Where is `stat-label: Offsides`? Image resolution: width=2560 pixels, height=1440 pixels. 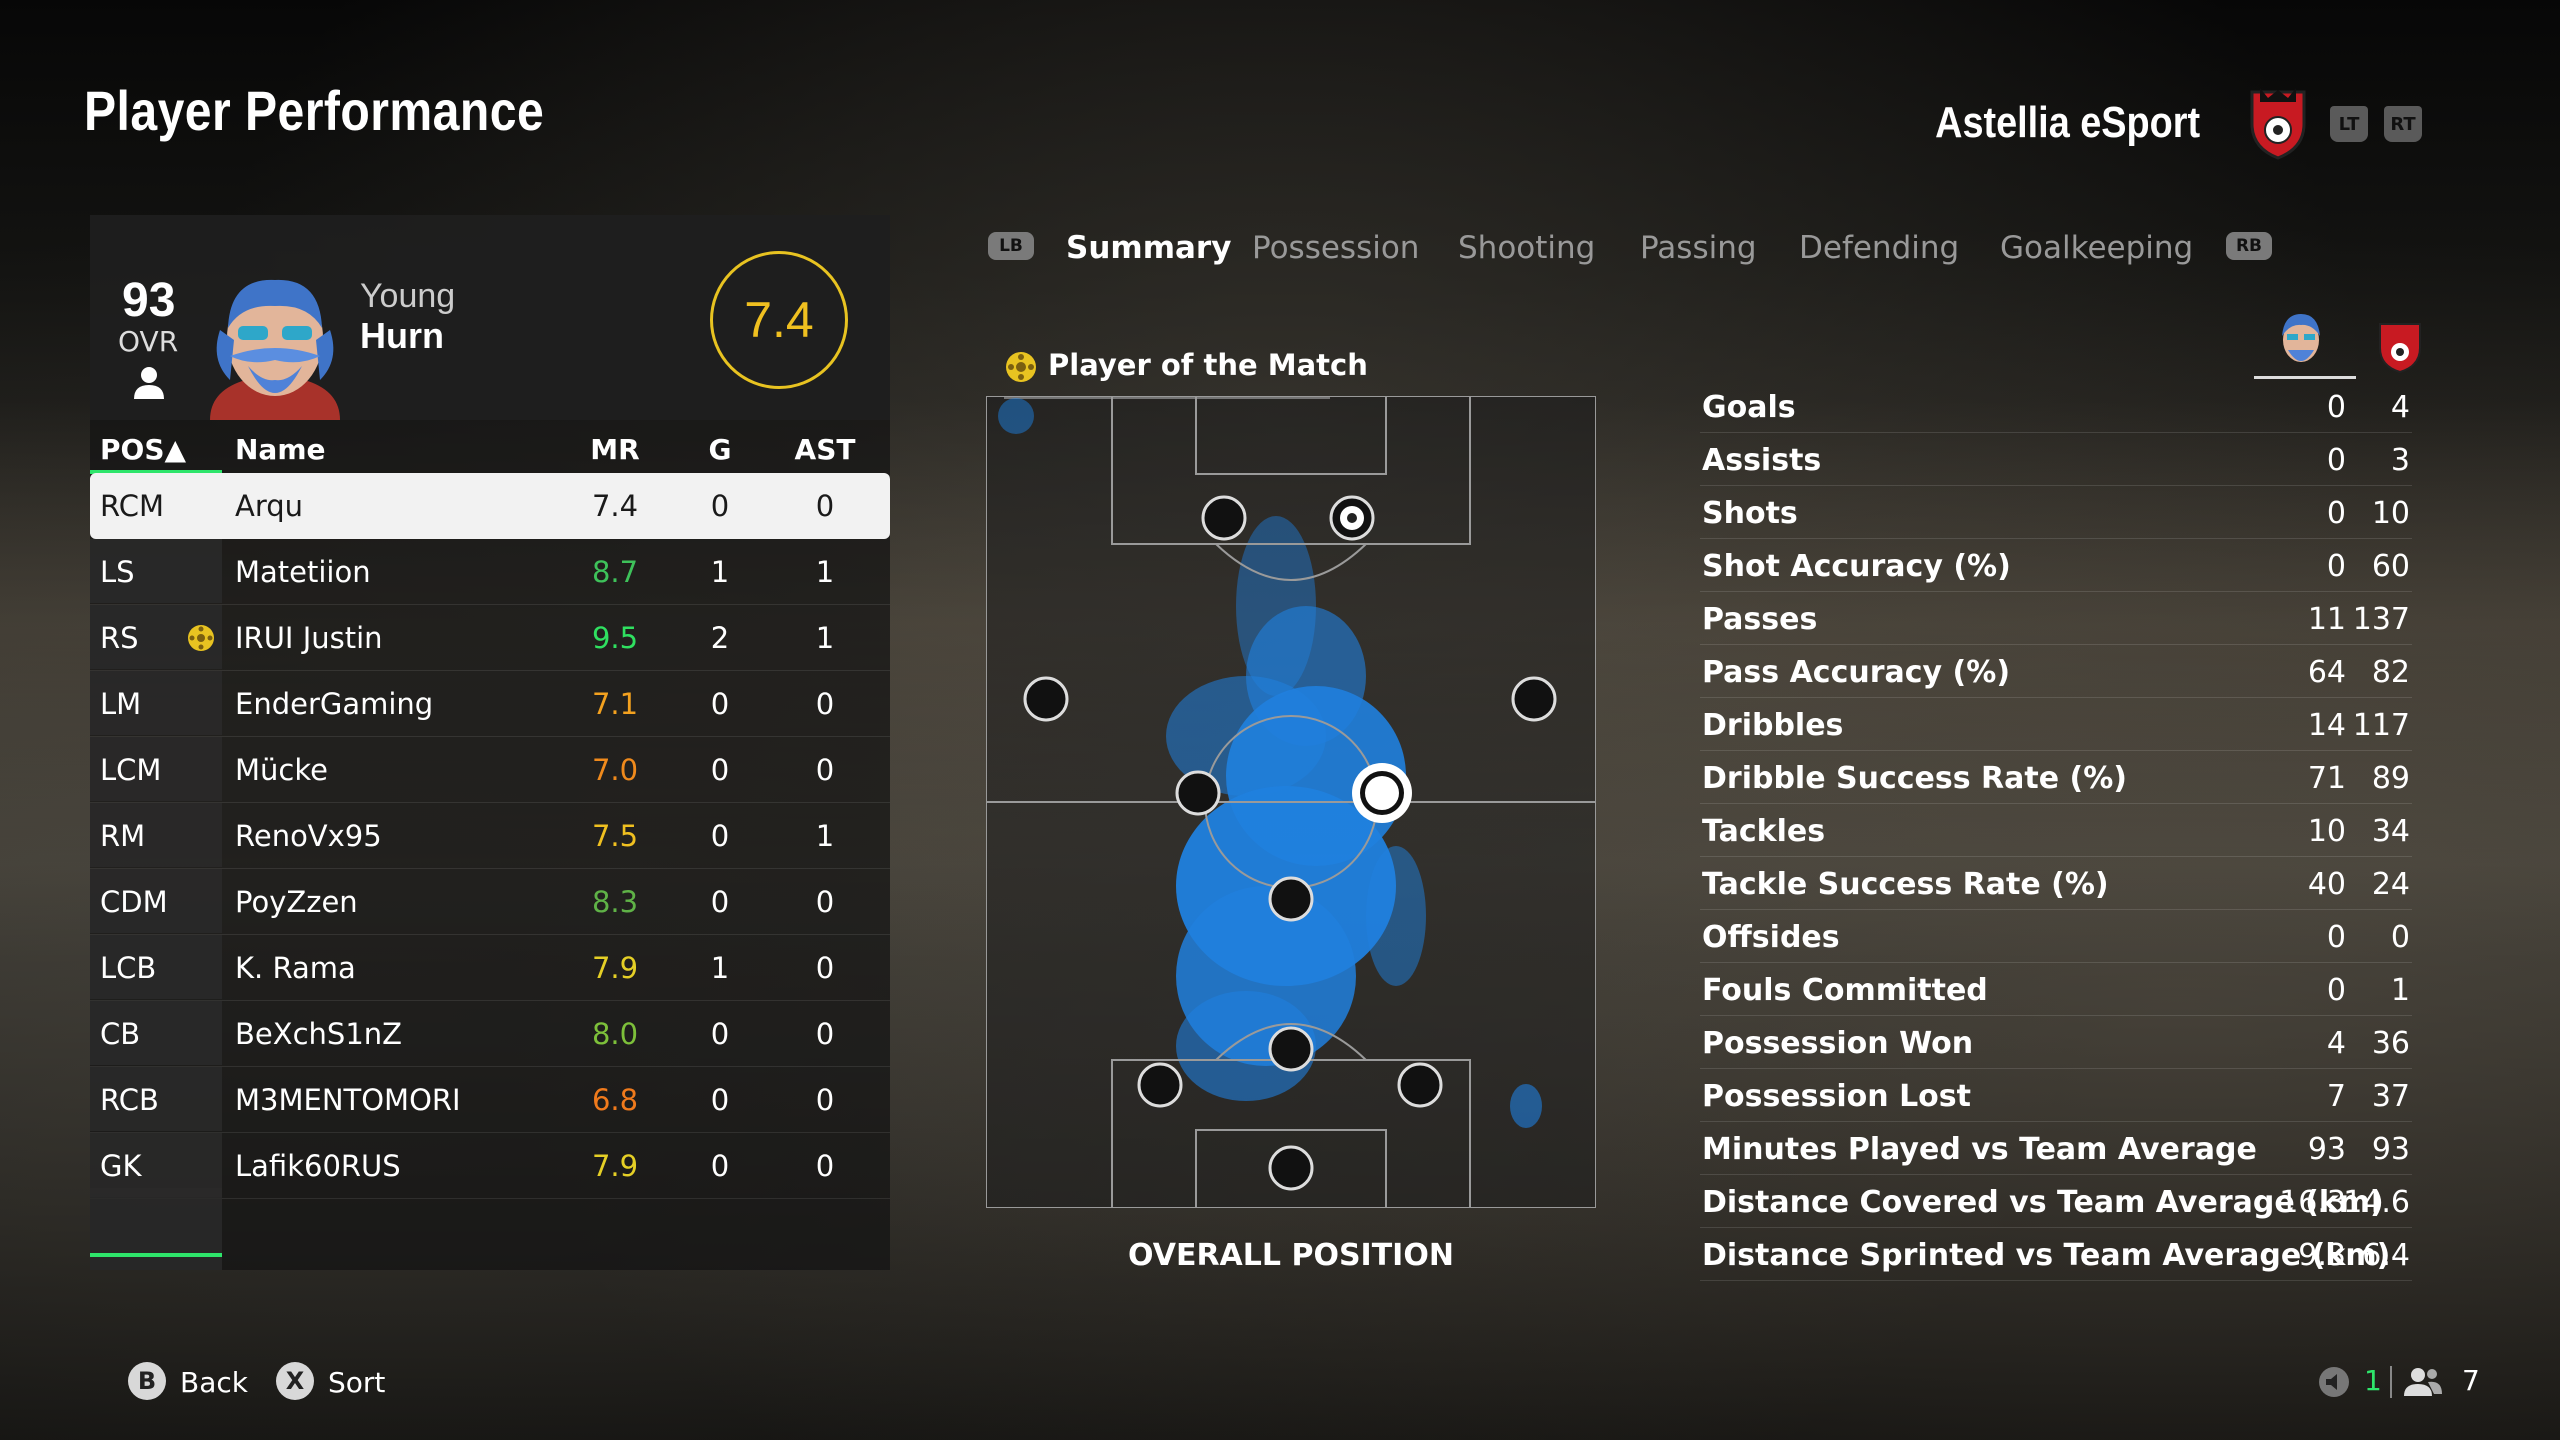
stat-label: Offsides is located at coordinates (1771, 937).